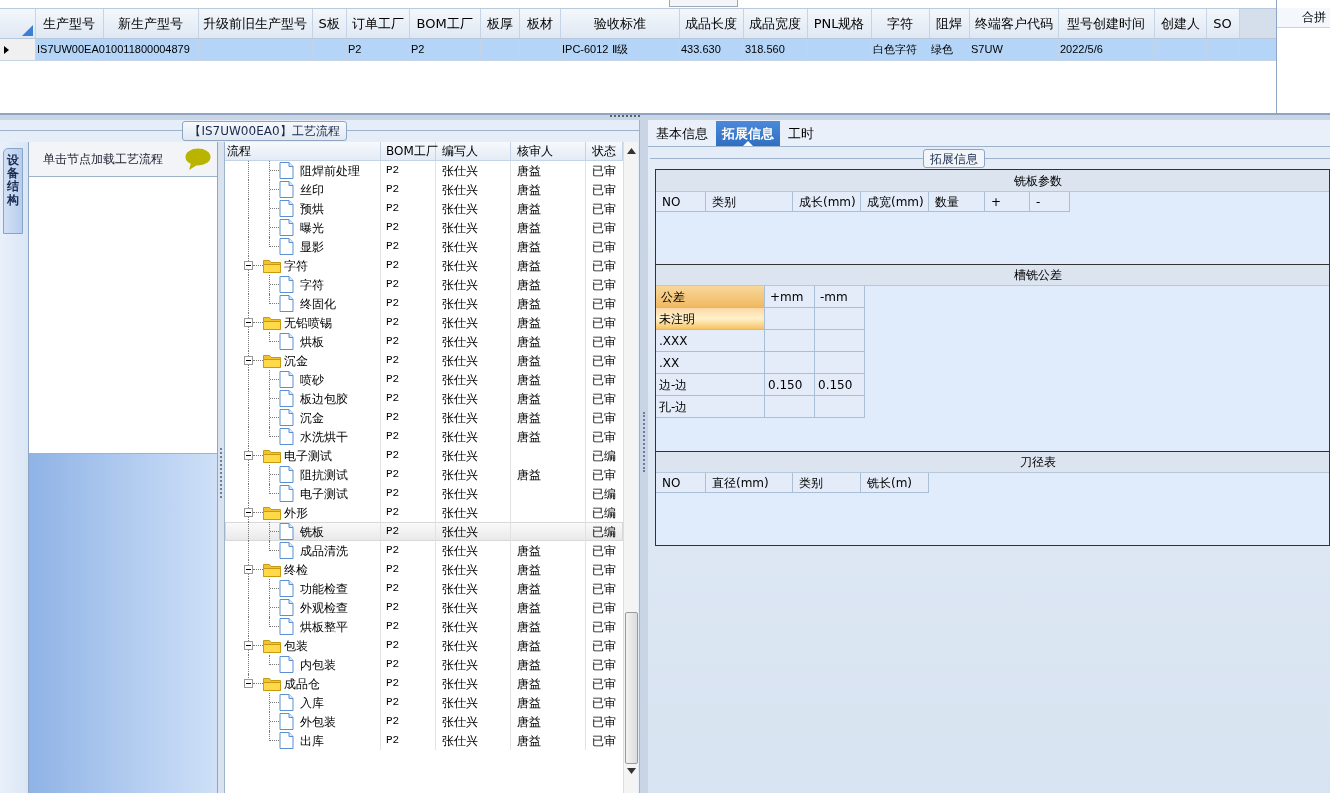  Describe the element at coordinates (1107, 49) in the screenshot. I see `table-cell: 2022/5/6` at that location.